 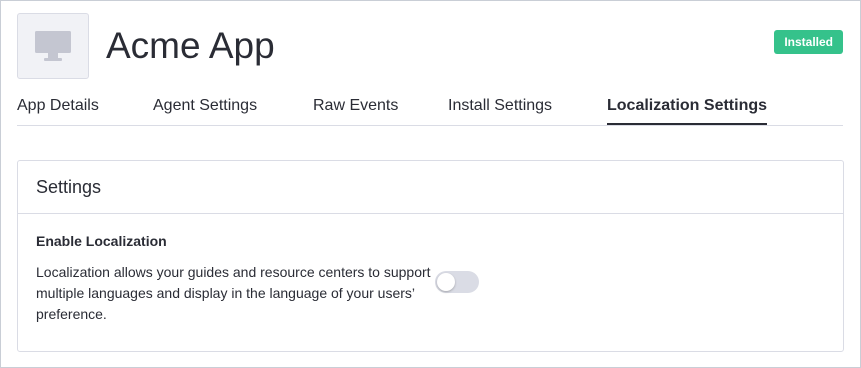 What do you see at coordinates (457, 282) in the screenshot?
I see `localization-toggle` at bounding box center [457, 282].